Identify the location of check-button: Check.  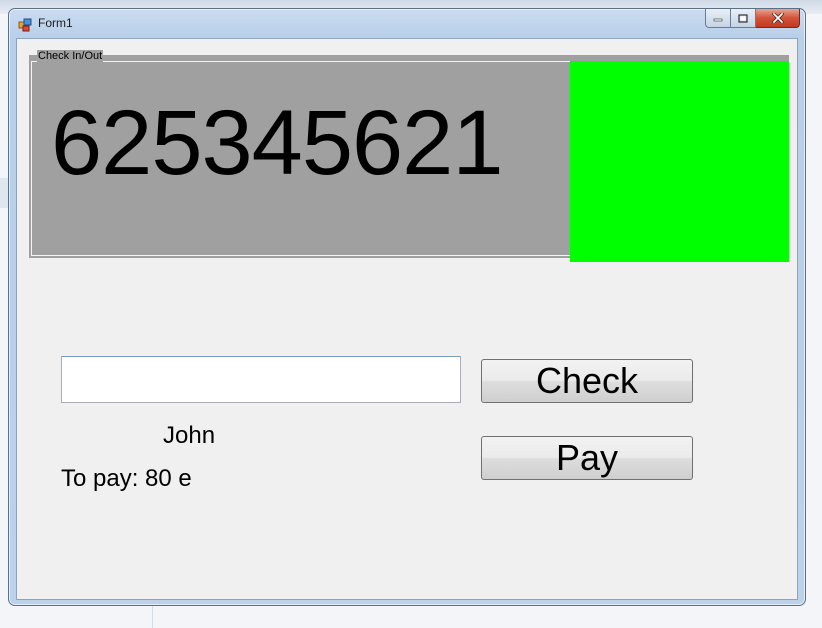
(587, 381).